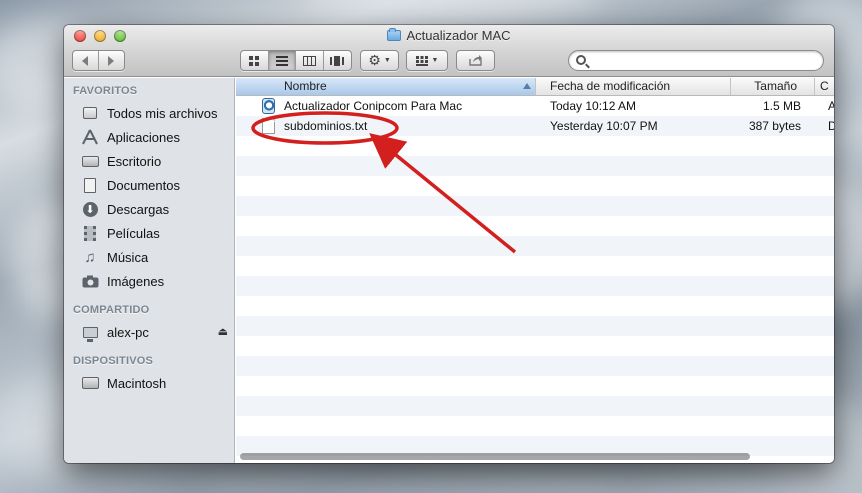  I want to click on sidebar-item-label: Imágenes, so click(136, 281).